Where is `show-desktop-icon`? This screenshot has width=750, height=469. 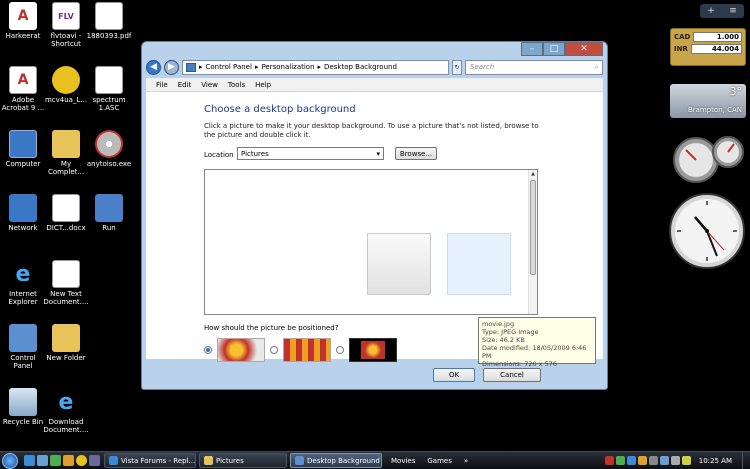
show-desktop-icon is located at coordinates (42, 460).